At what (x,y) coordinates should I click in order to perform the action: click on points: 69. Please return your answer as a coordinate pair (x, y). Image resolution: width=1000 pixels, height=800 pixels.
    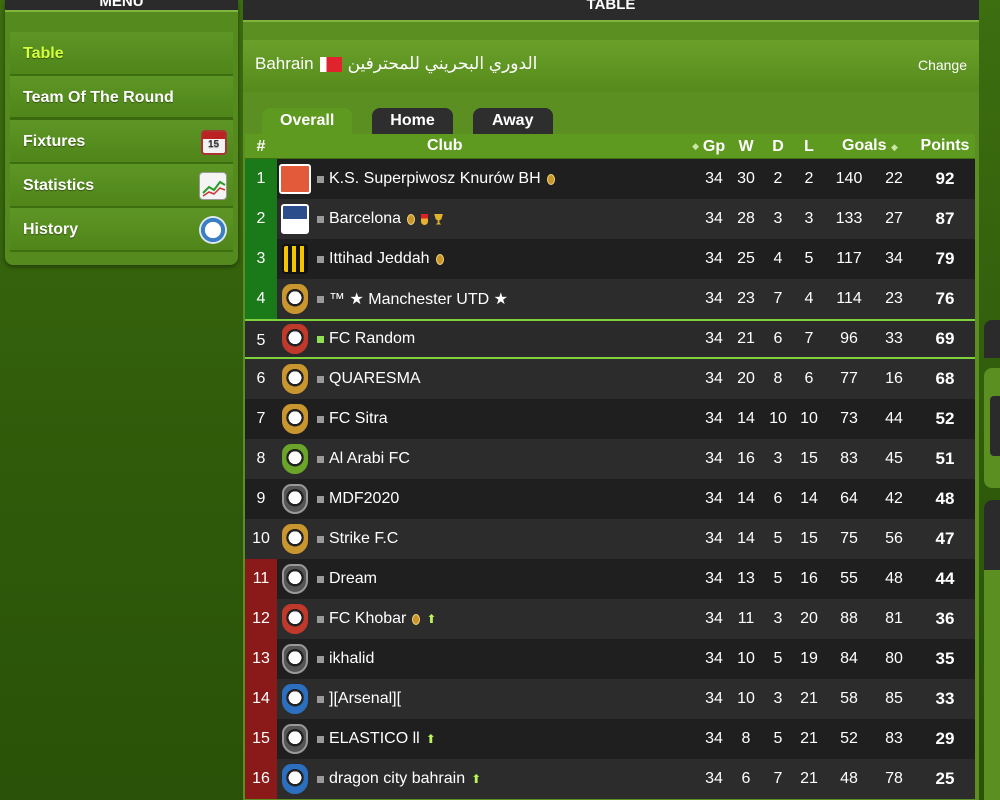
    Looking at the image, I should click on (945, 338).